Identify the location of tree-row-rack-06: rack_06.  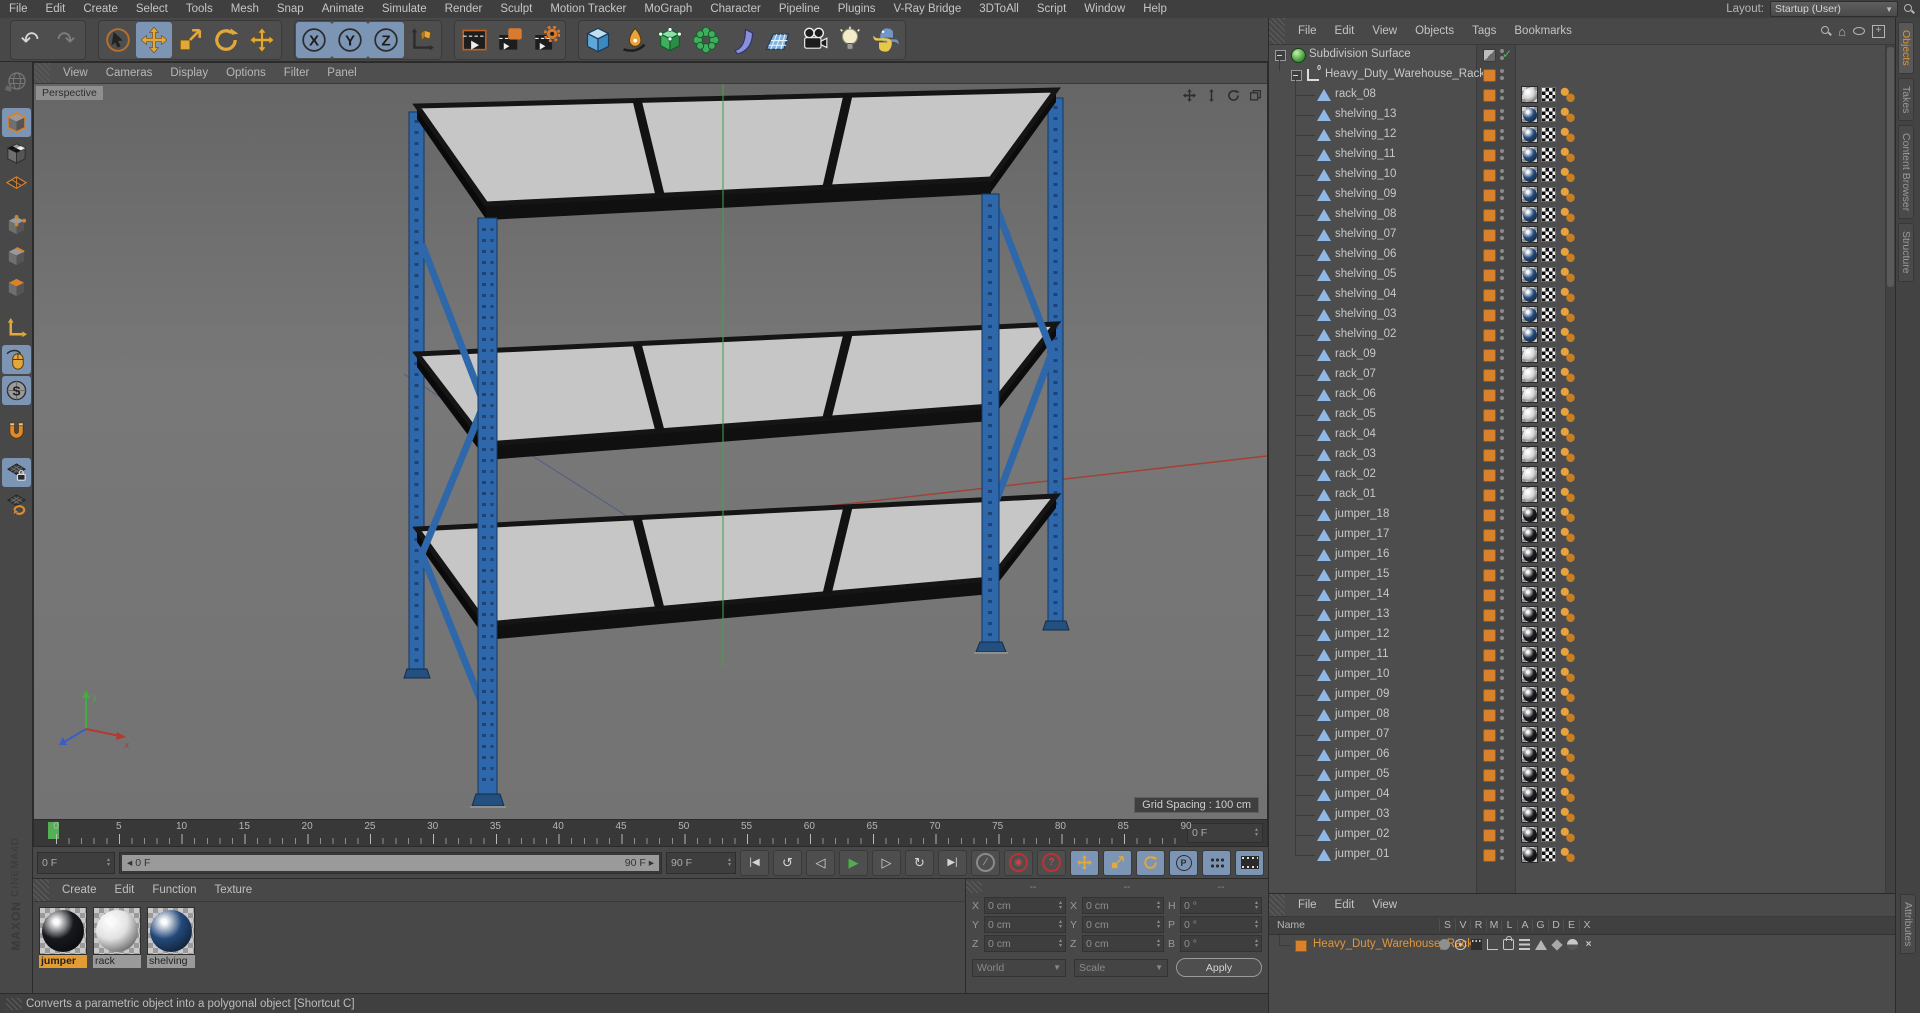
(1582, 395).